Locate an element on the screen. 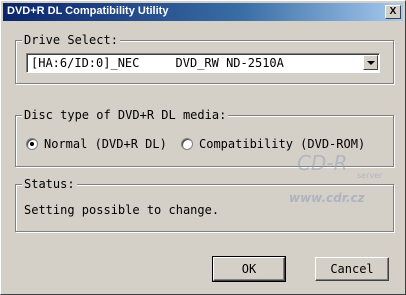 The width and height of the screenshot is (406, 295). title-bar: DVD+R DL Compatibility Utility X is located at coordinates (203, 12).